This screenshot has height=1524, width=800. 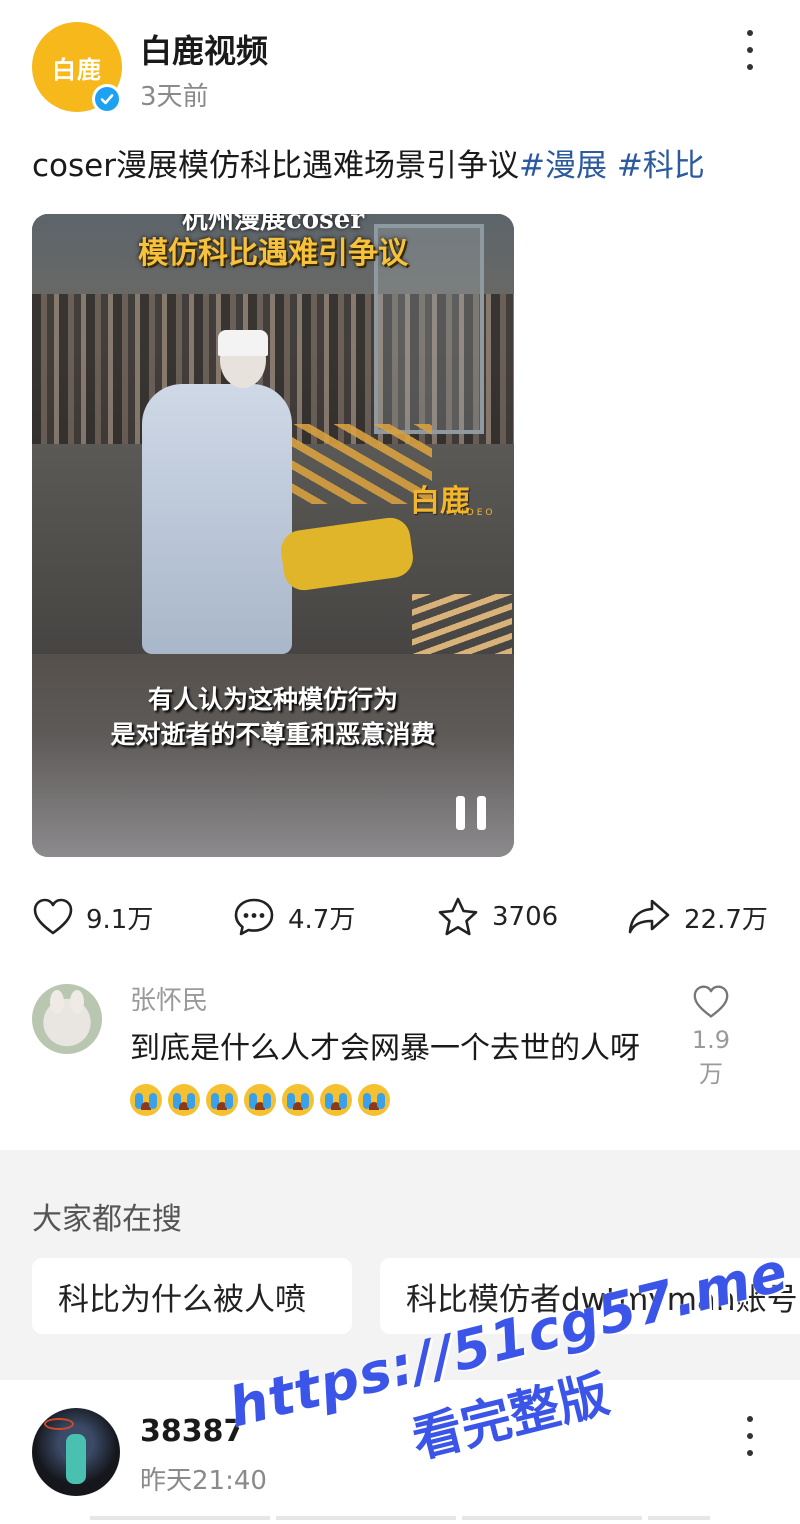 I want to click on video-frame-figure, so click(x=217, y=519).